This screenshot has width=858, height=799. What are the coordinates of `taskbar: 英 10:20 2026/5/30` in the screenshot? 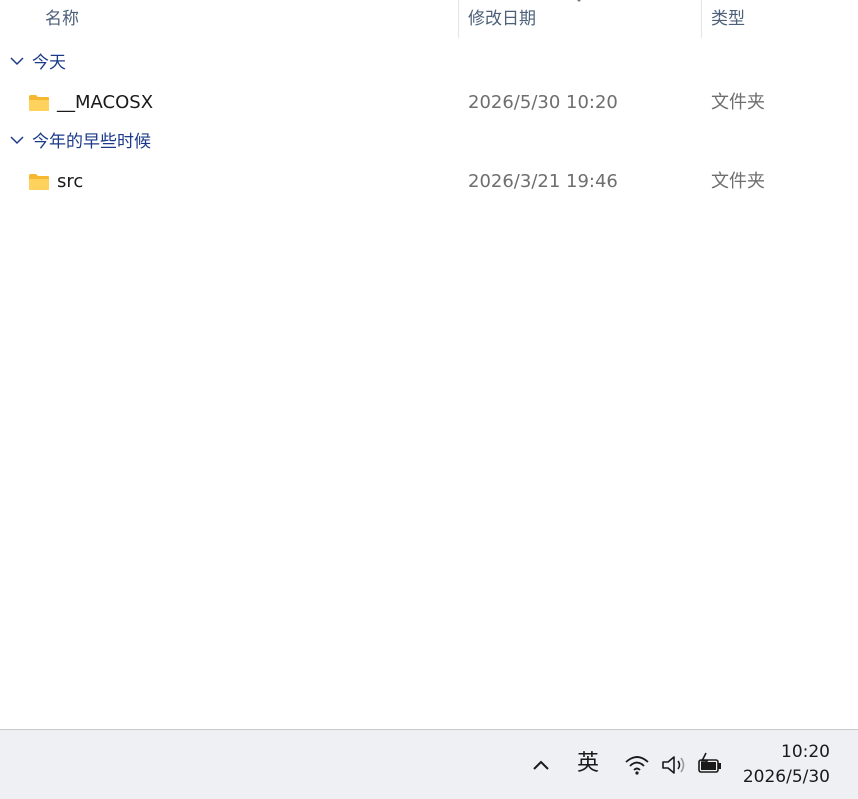 It's located at (429, 764).